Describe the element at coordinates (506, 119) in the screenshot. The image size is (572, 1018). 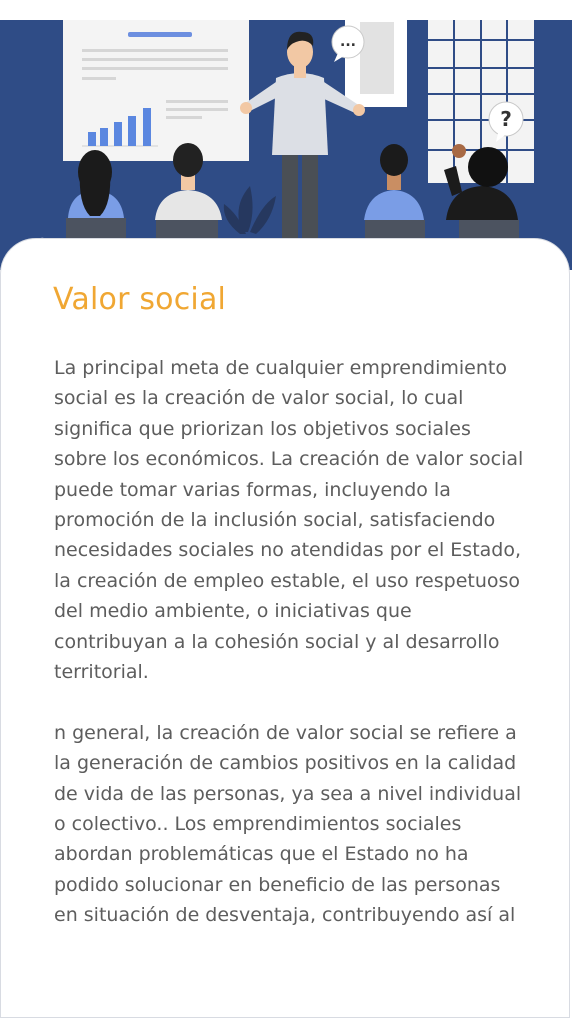
I see `question-bubble-text: ?` at that location.